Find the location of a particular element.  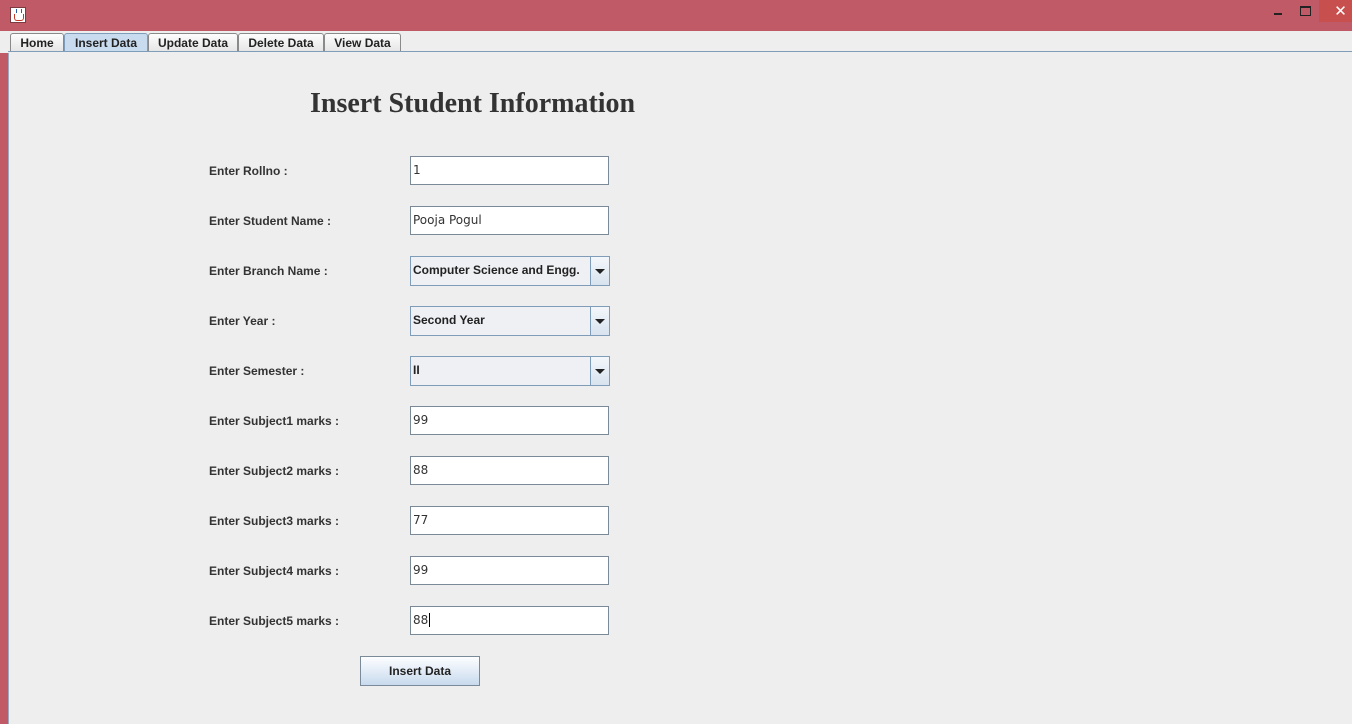

subject1-value: 99 is located at coordinates (421, 420).